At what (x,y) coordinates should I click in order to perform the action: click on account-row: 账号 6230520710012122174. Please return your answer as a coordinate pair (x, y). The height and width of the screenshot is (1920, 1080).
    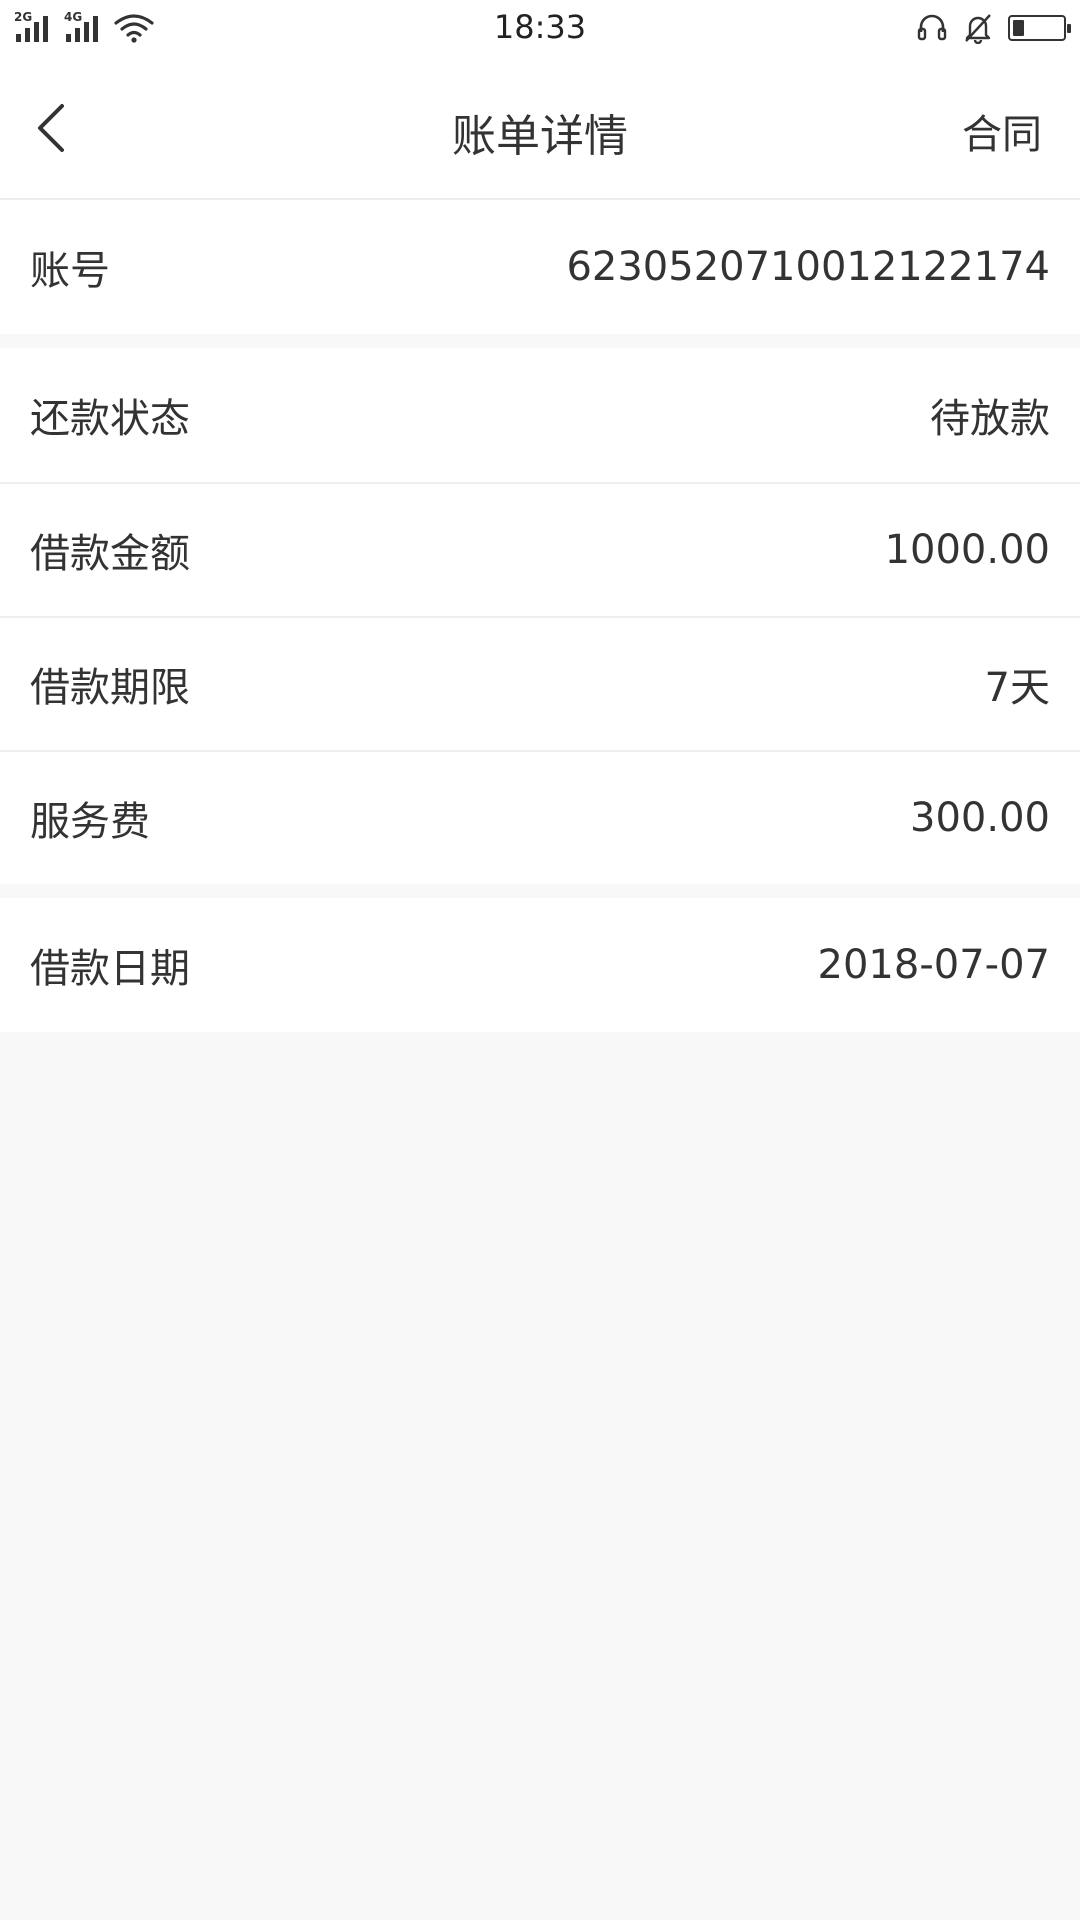
    Looking at the image, I should click on (540, 267).